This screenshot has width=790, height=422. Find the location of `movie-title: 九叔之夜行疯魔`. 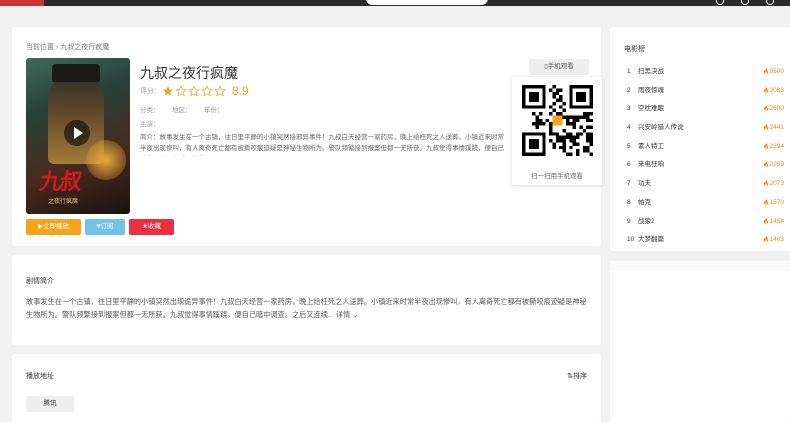

movie-title: 九叔之夜行疯魔 is located at coordinates (189, 73).